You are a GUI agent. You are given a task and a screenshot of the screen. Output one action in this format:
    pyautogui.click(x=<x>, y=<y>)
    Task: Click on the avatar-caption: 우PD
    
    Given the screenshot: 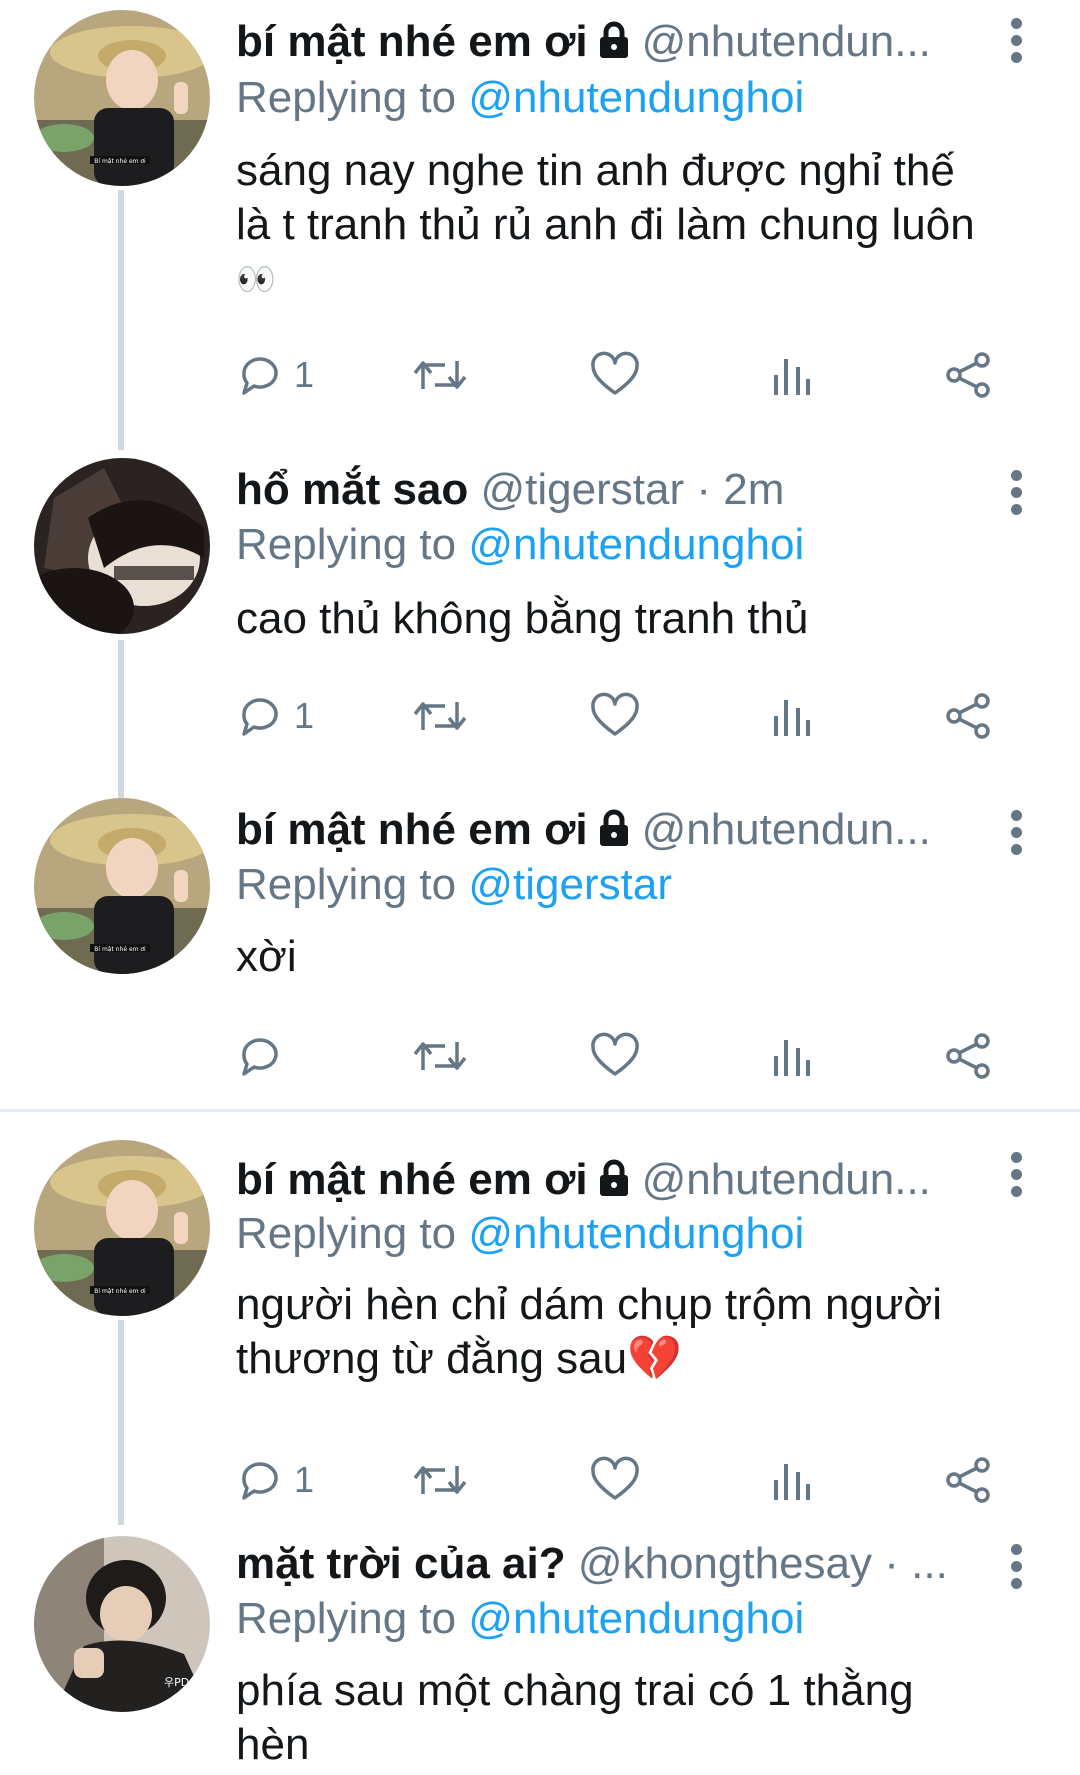 What is the action you would take?
    pyautogui.click(x=176, y=1682)
    